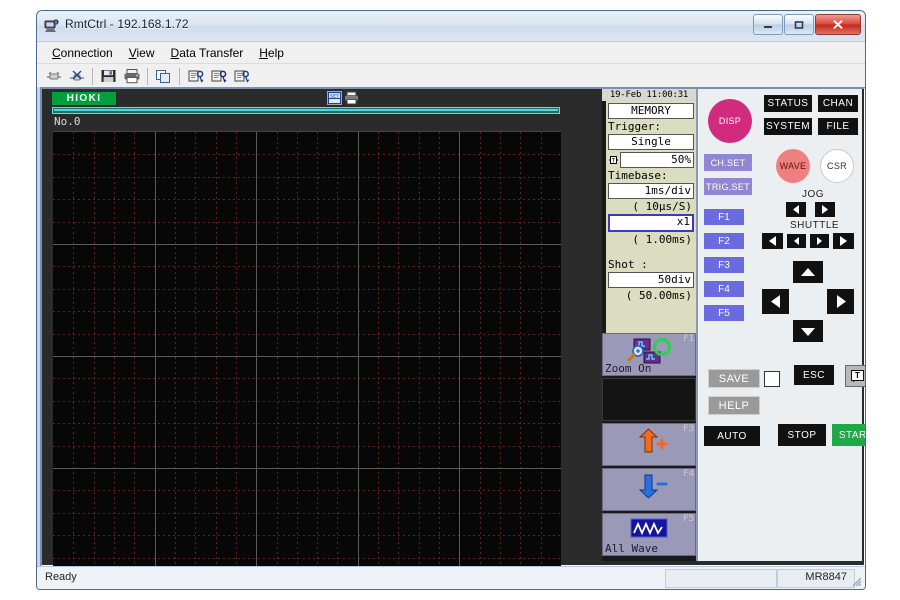  I want to click on arrow-down-minus-icon, so click(649, 486).